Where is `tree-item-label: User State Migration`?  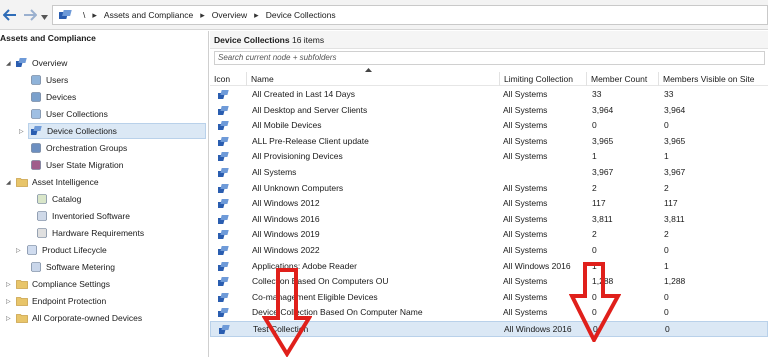
tree-item-label: User State Migration is located at coordinates (85, 165).